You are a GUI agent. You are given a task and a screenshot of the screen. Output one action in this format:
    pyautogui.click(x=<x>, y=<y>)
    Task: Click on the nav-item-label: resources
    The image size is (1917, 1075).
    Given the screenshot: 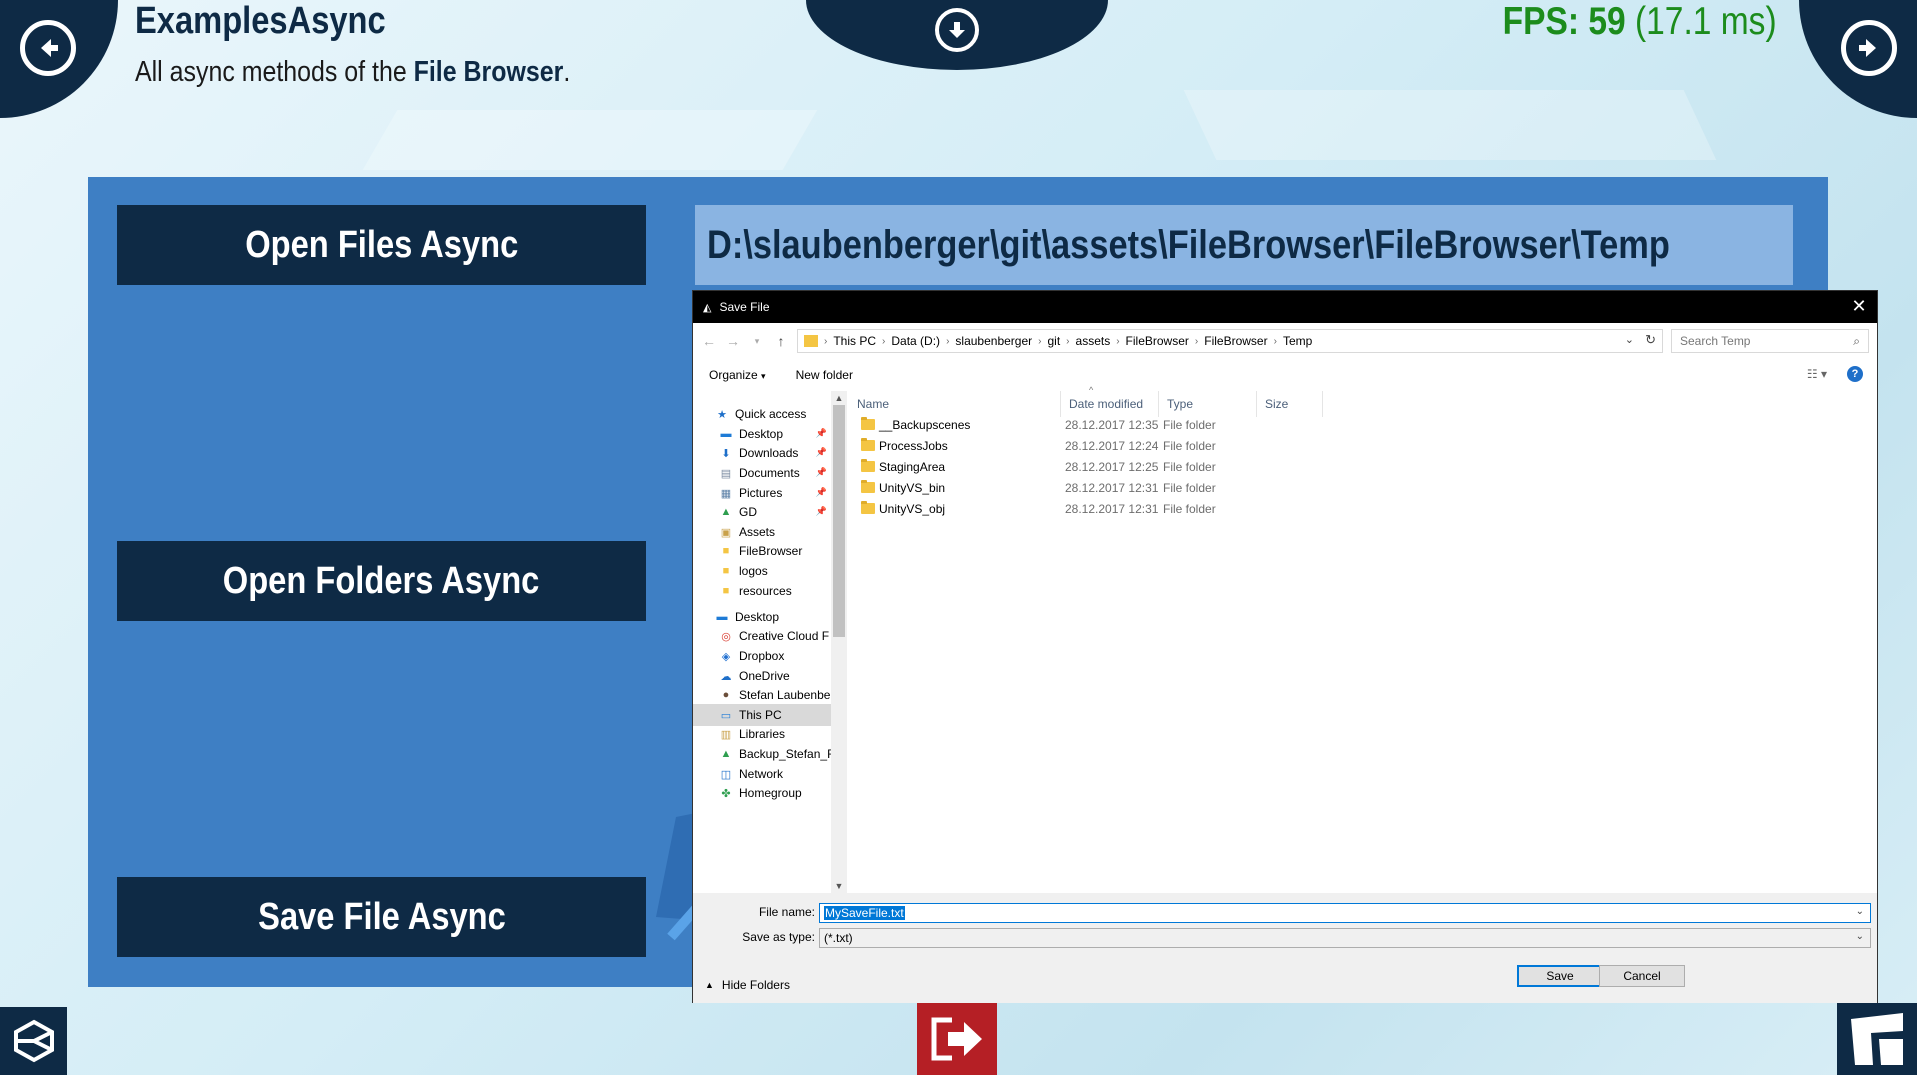 What is the action you would take?
    pyautogui.click(x=765, y=591)
    